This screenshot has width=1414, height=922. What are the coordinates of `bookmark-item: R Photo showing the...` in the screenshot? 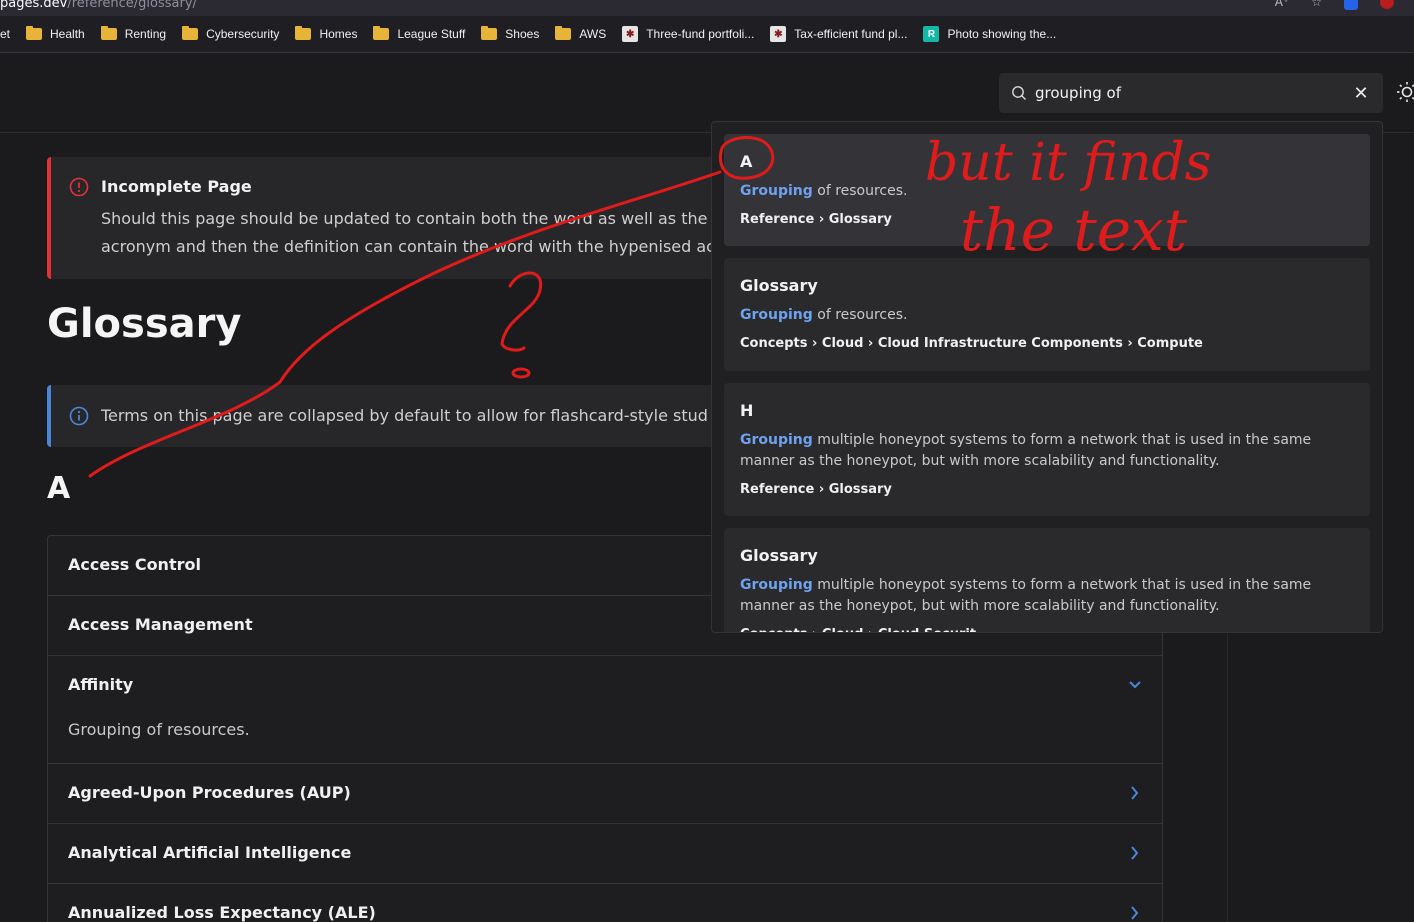 It's located at (989, 34).